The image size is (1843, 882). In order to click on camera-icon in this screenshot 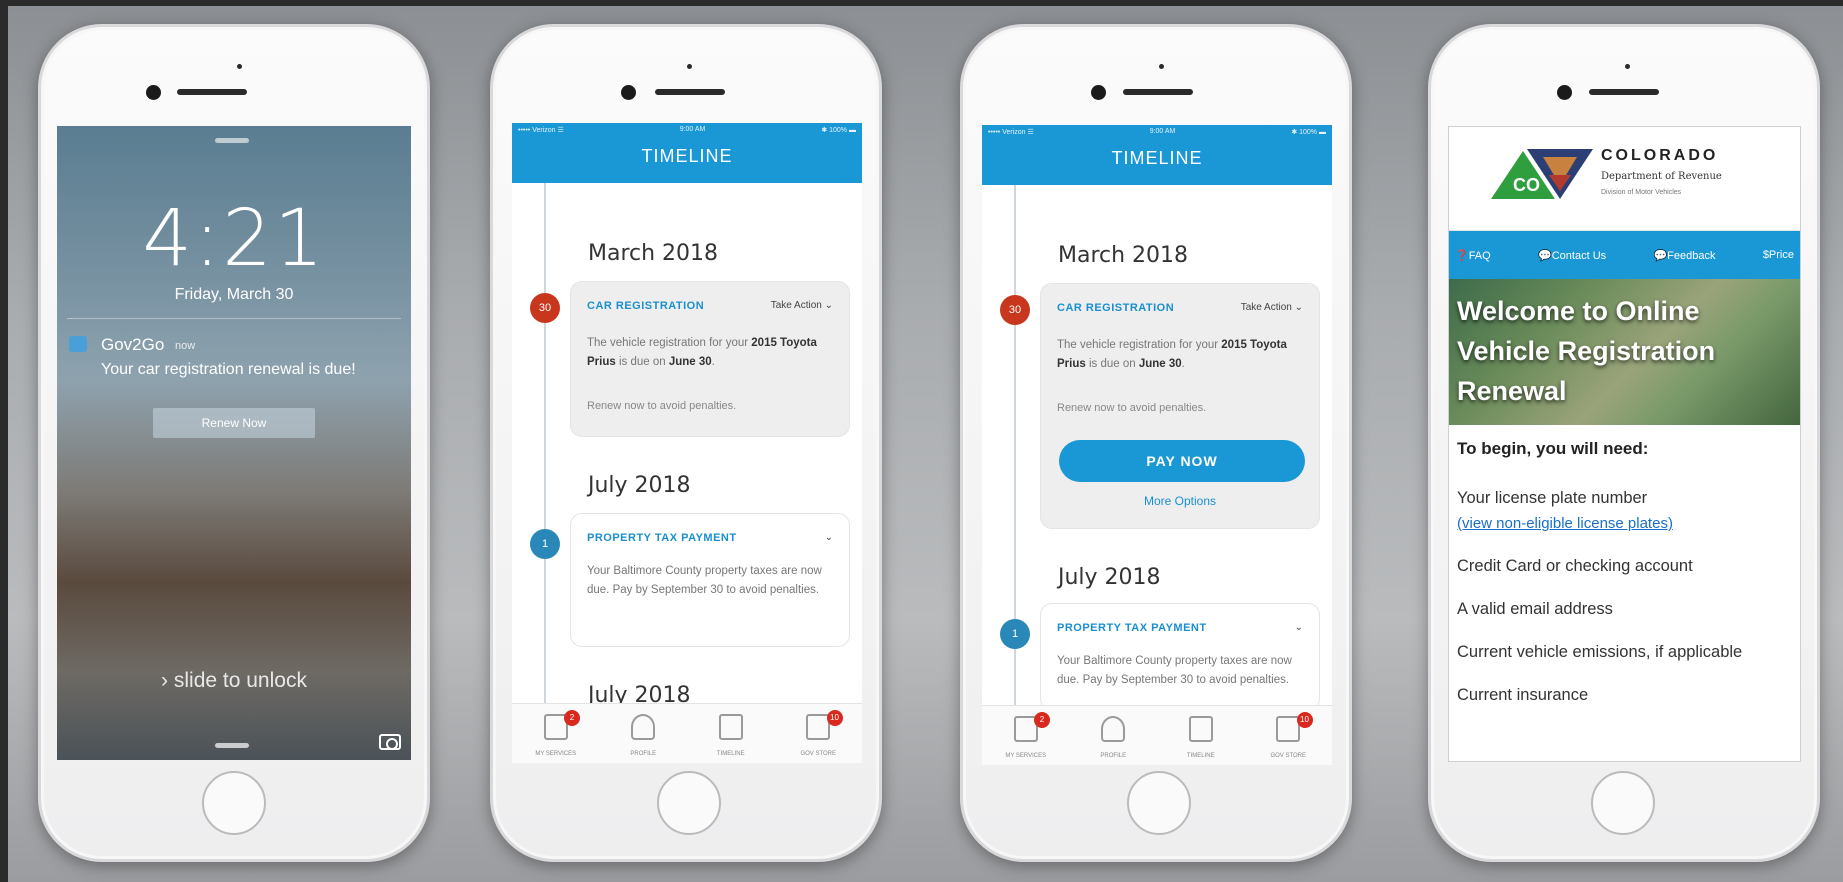, I will do `click(390, 742)`.